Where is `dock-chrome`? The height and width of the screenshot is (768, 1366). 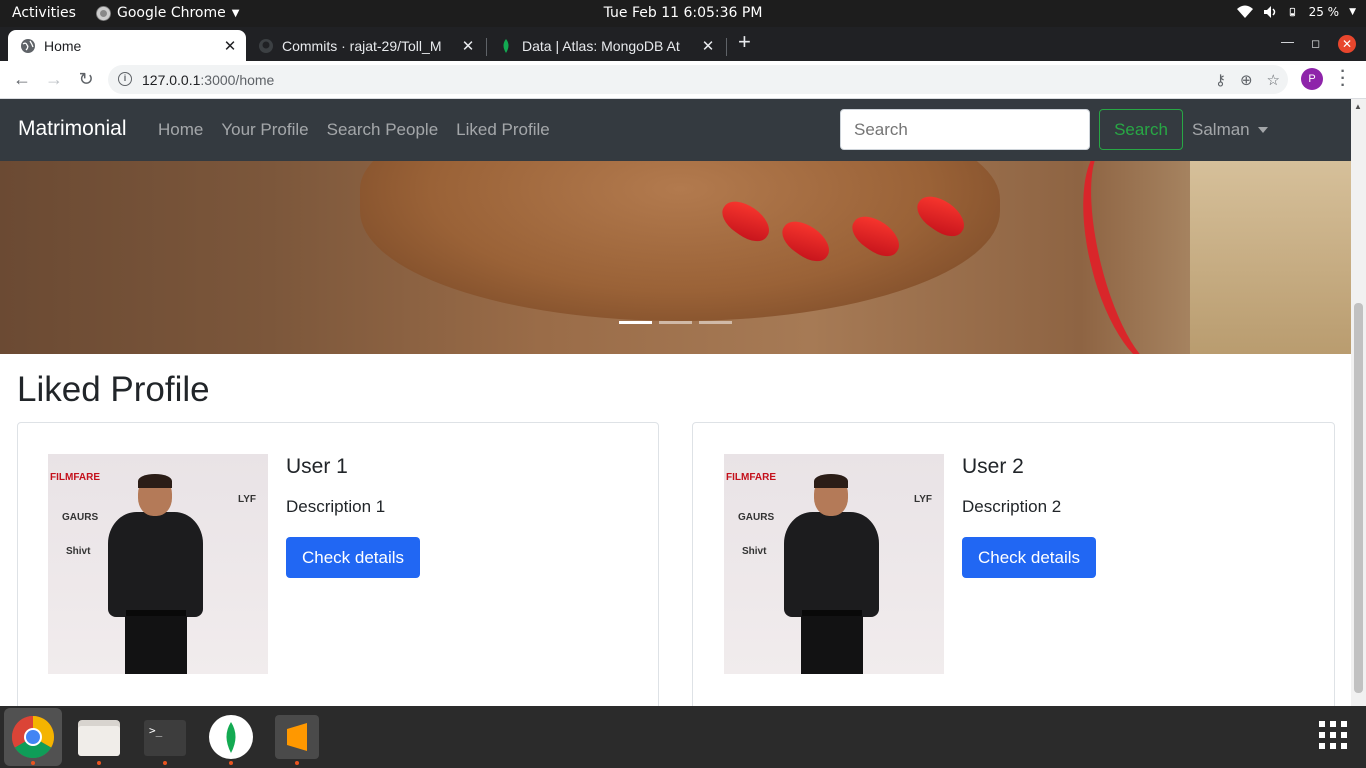
dock-chrome is located at coordinates (33, 737).